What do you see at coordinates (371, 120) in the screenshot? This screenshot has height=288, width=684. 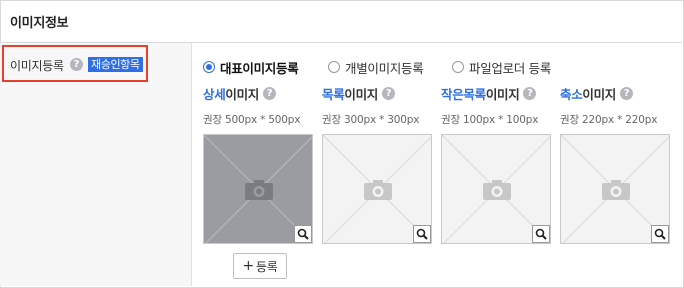 I see `recommended-size: 권장 300px * 300px` at bounding box center [371, 120].